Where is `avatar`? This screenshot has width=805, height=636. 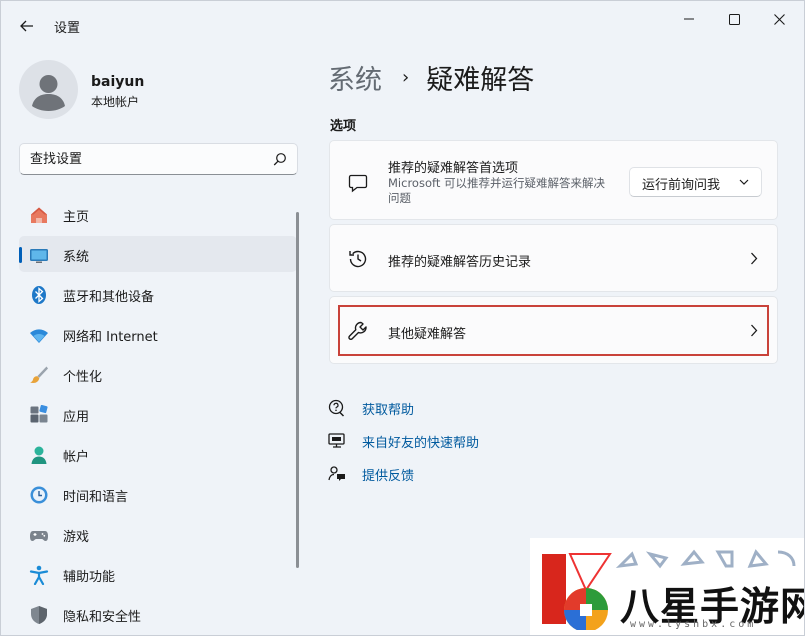 avatar is located at coordinates (48, 89).